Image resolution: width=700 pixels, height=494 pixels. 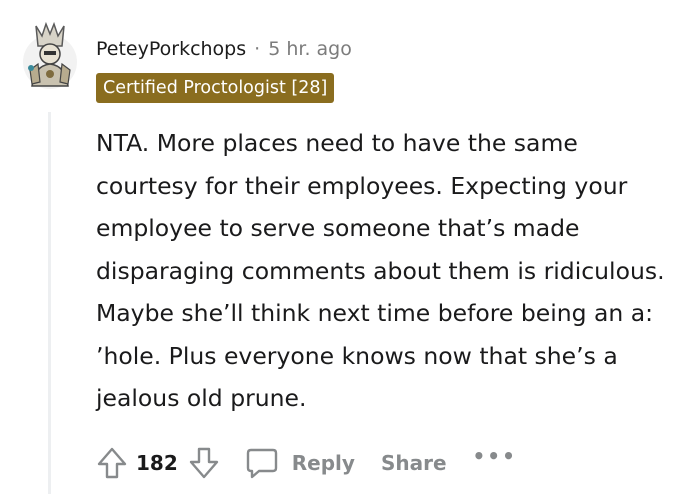 What do you see at coordinates (215, 88) in the screenshot?
I see `user-flair: Certified Proctologist [28]` at bounding box center [215, 88].